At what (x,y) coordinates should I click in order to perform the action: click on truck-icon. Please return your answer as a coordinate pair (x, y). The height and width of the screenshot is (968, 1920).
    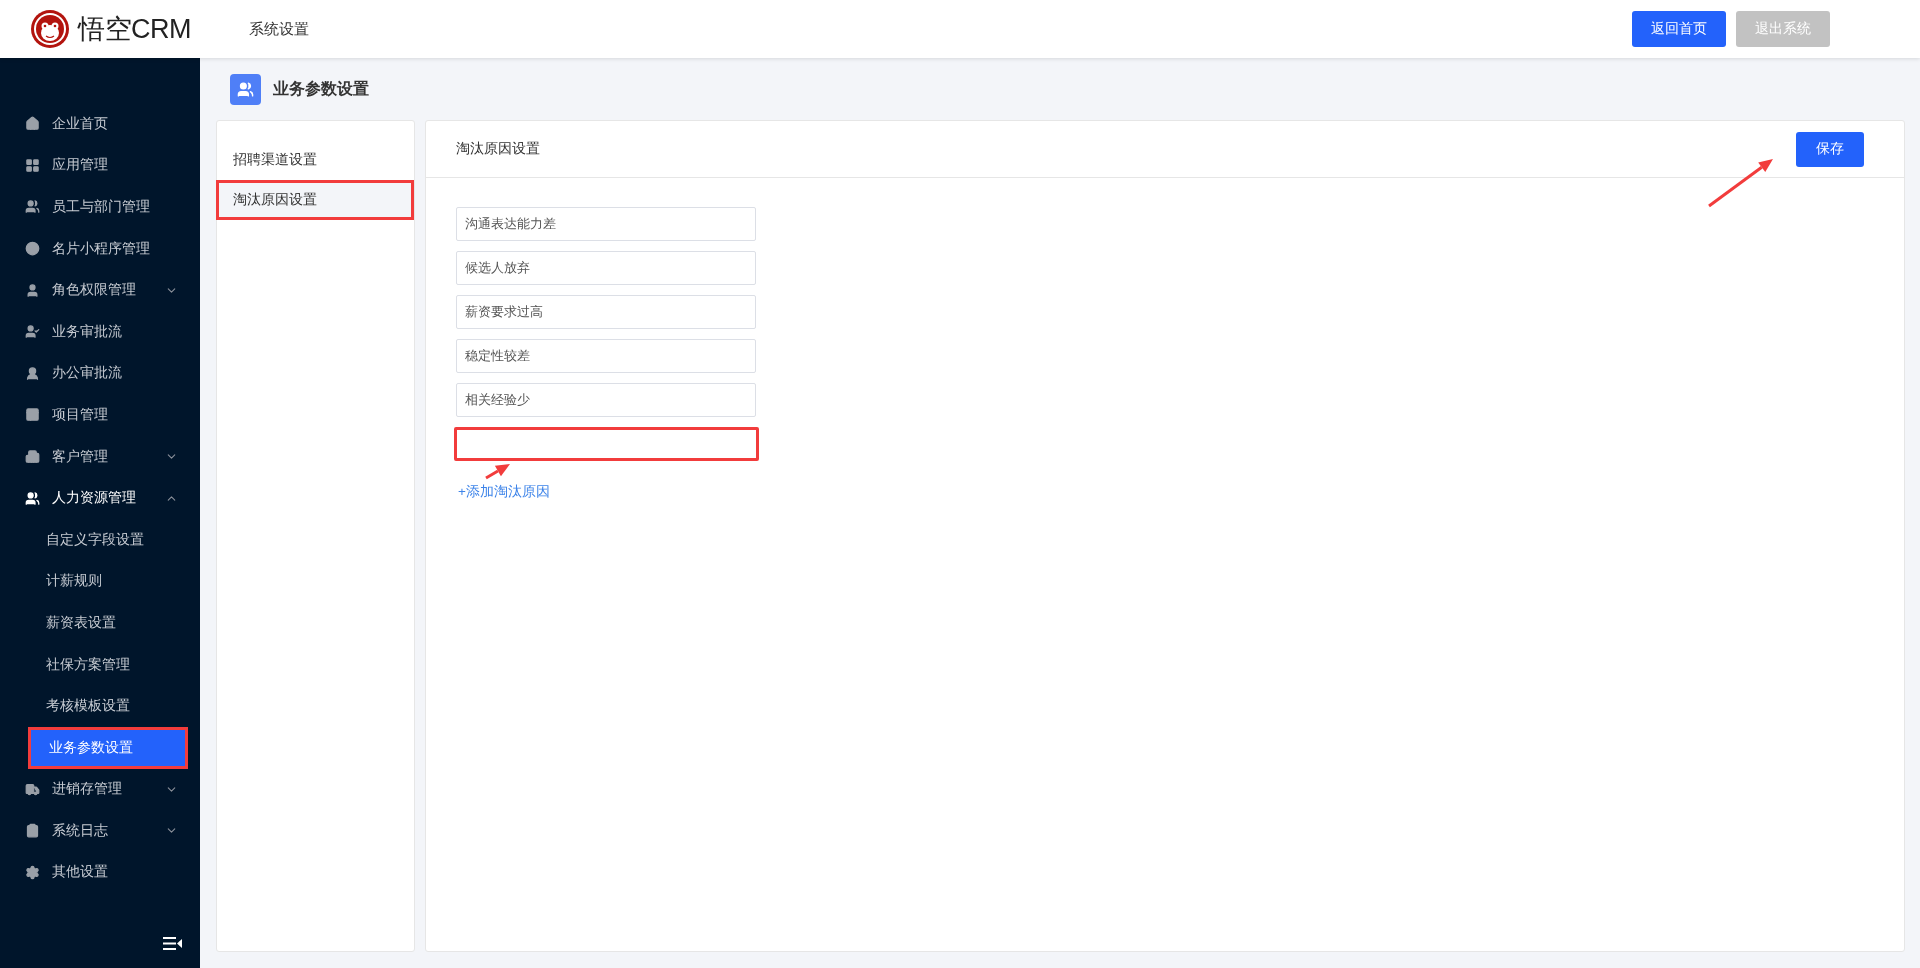
    Looking at the image, I should click on (32, 789).